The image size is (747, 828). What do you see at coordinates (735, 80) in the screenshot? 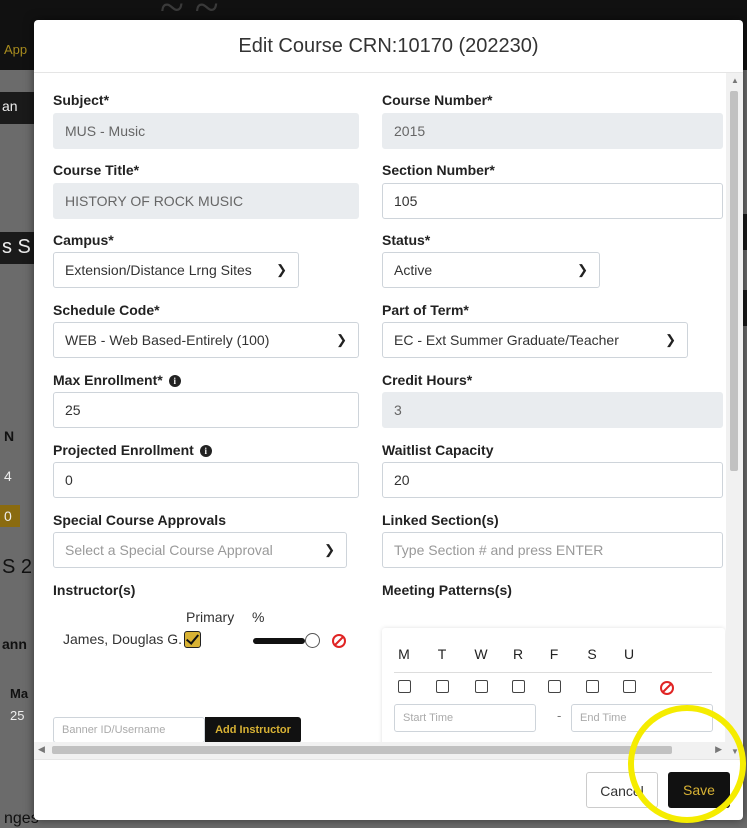
I see `scroll-up-icon: ▲` at bounding box center [735, 80].